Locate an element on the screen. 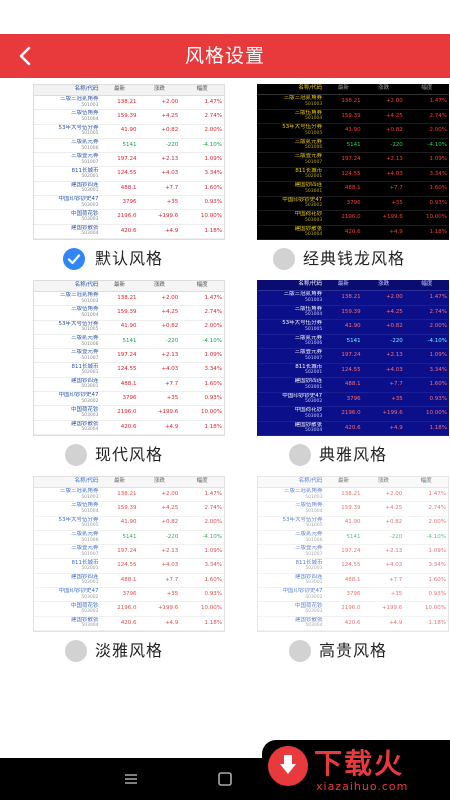 Image resolution: width=450 pixels, height=800 pixels. theme-option-classic: 经典钱龙风格 is located at coordinates (353, 259).